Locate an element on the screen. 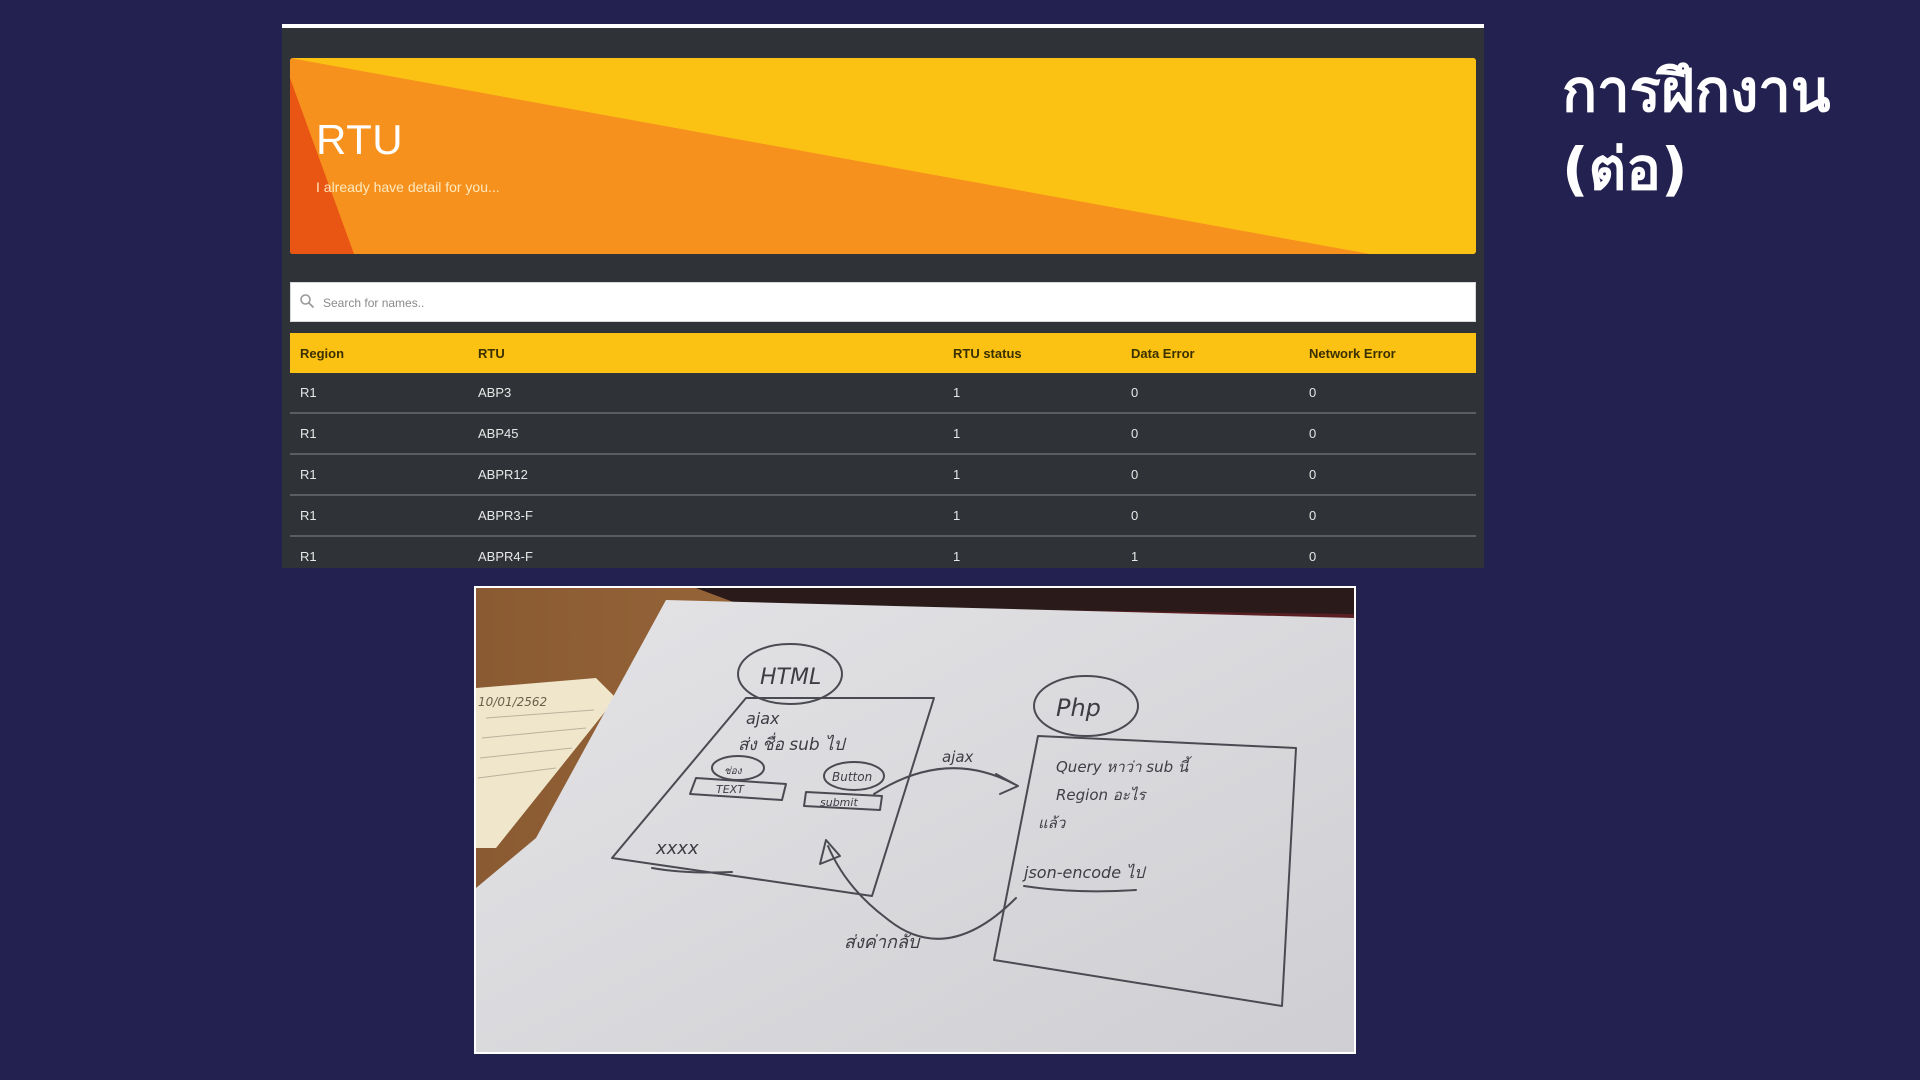 This screenshot has height=1080, width=1920. sketch-html-label: HTML is located at coordinates (790, 677).